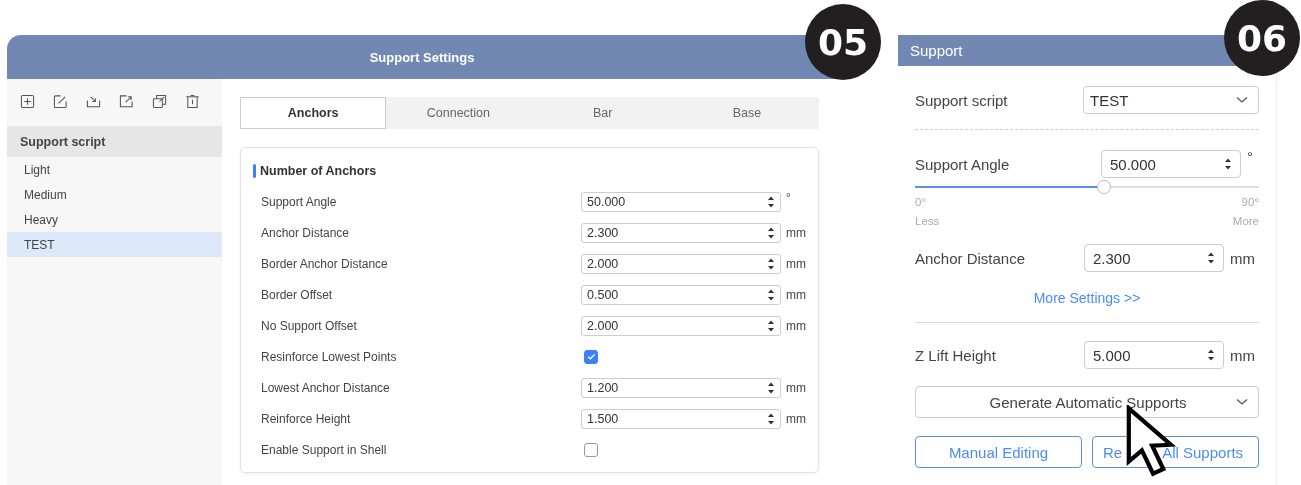 The height and width of the screenshot is (485, 1301). I want to click on delete-icon, so click(192, 101).